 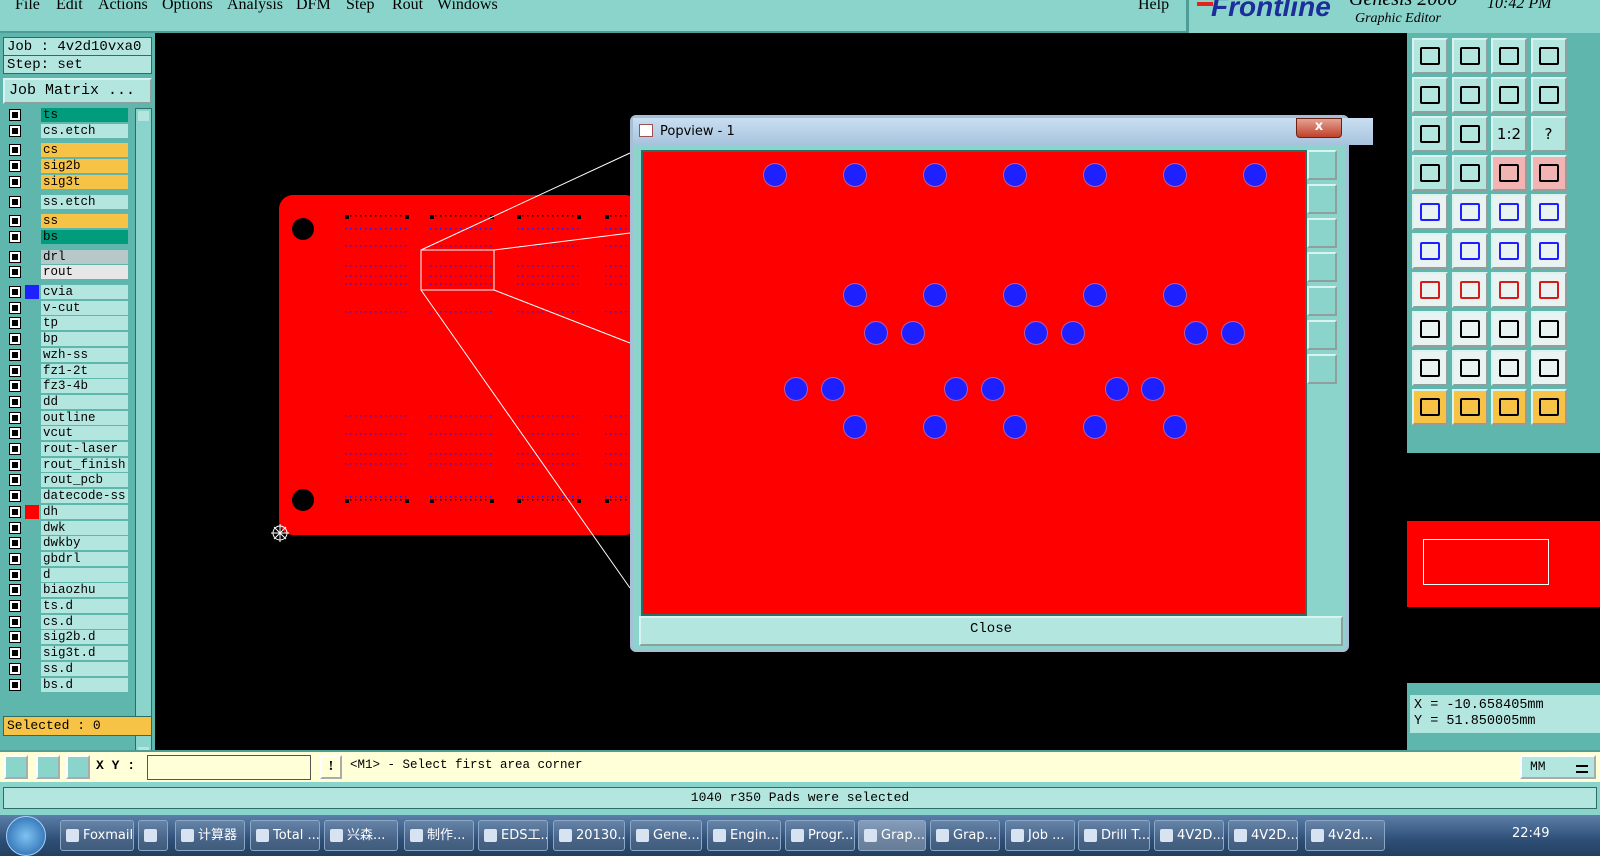 I want to click on menu-options: Options, so click(x=187, y=7).